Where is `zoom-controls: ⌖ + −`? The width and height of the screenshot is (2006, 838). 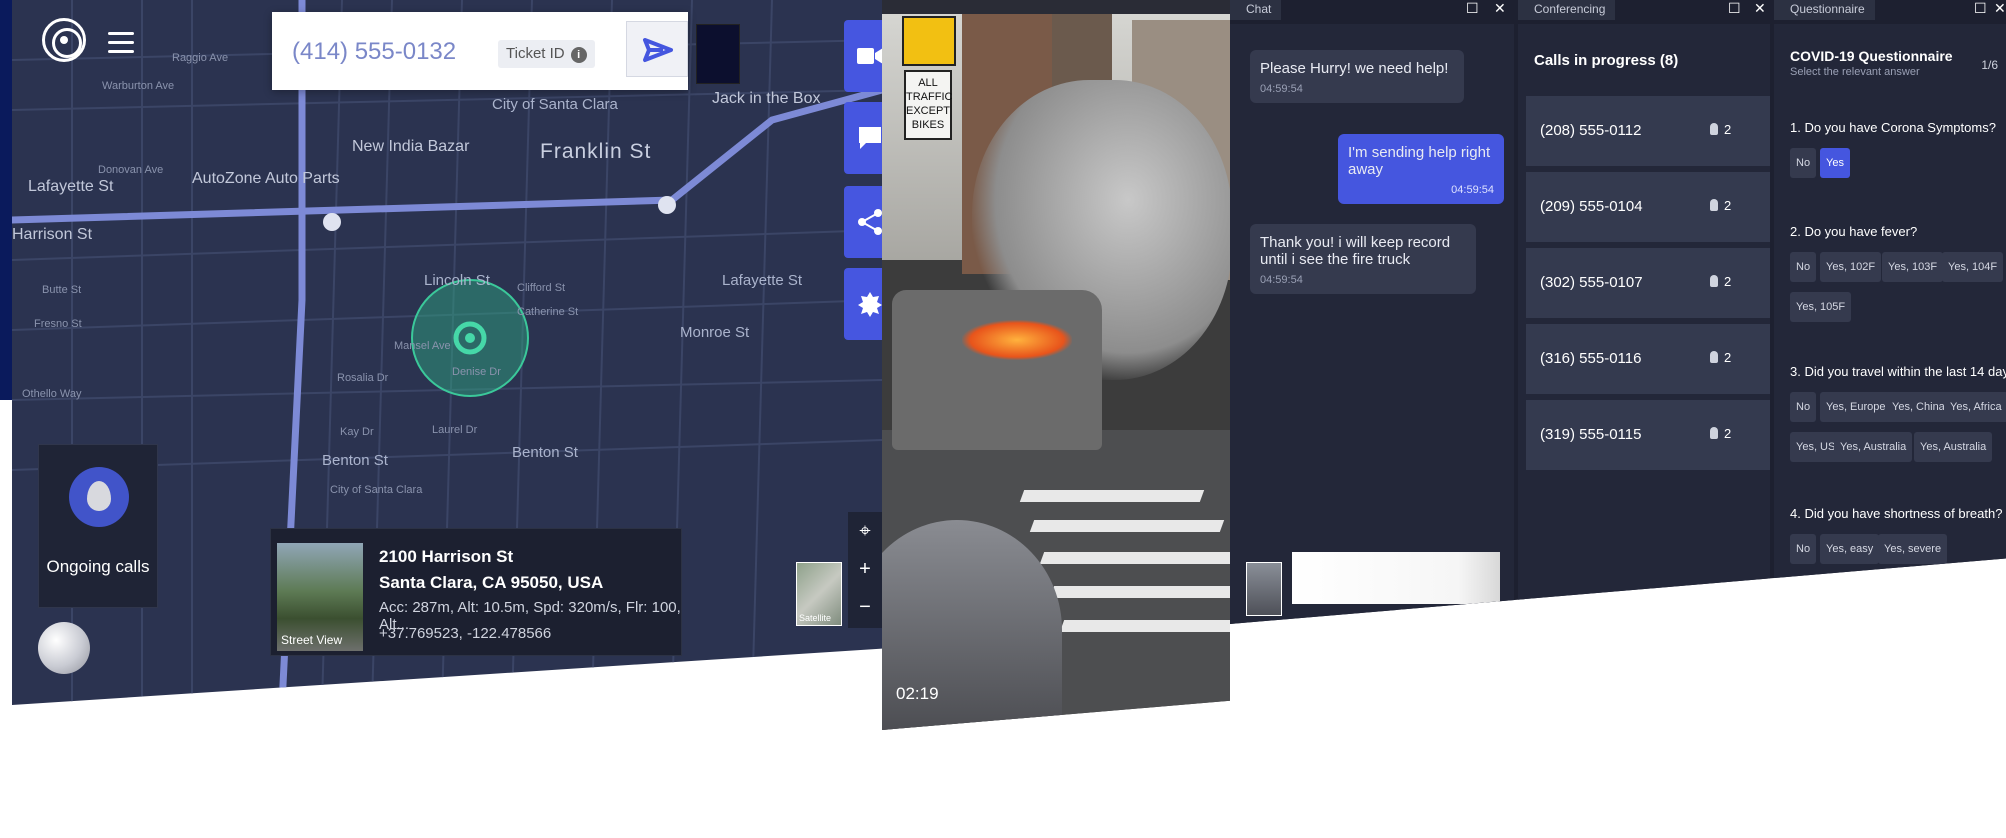
zoom-controls: ⌖ + − is located at coordinates (865, 570).